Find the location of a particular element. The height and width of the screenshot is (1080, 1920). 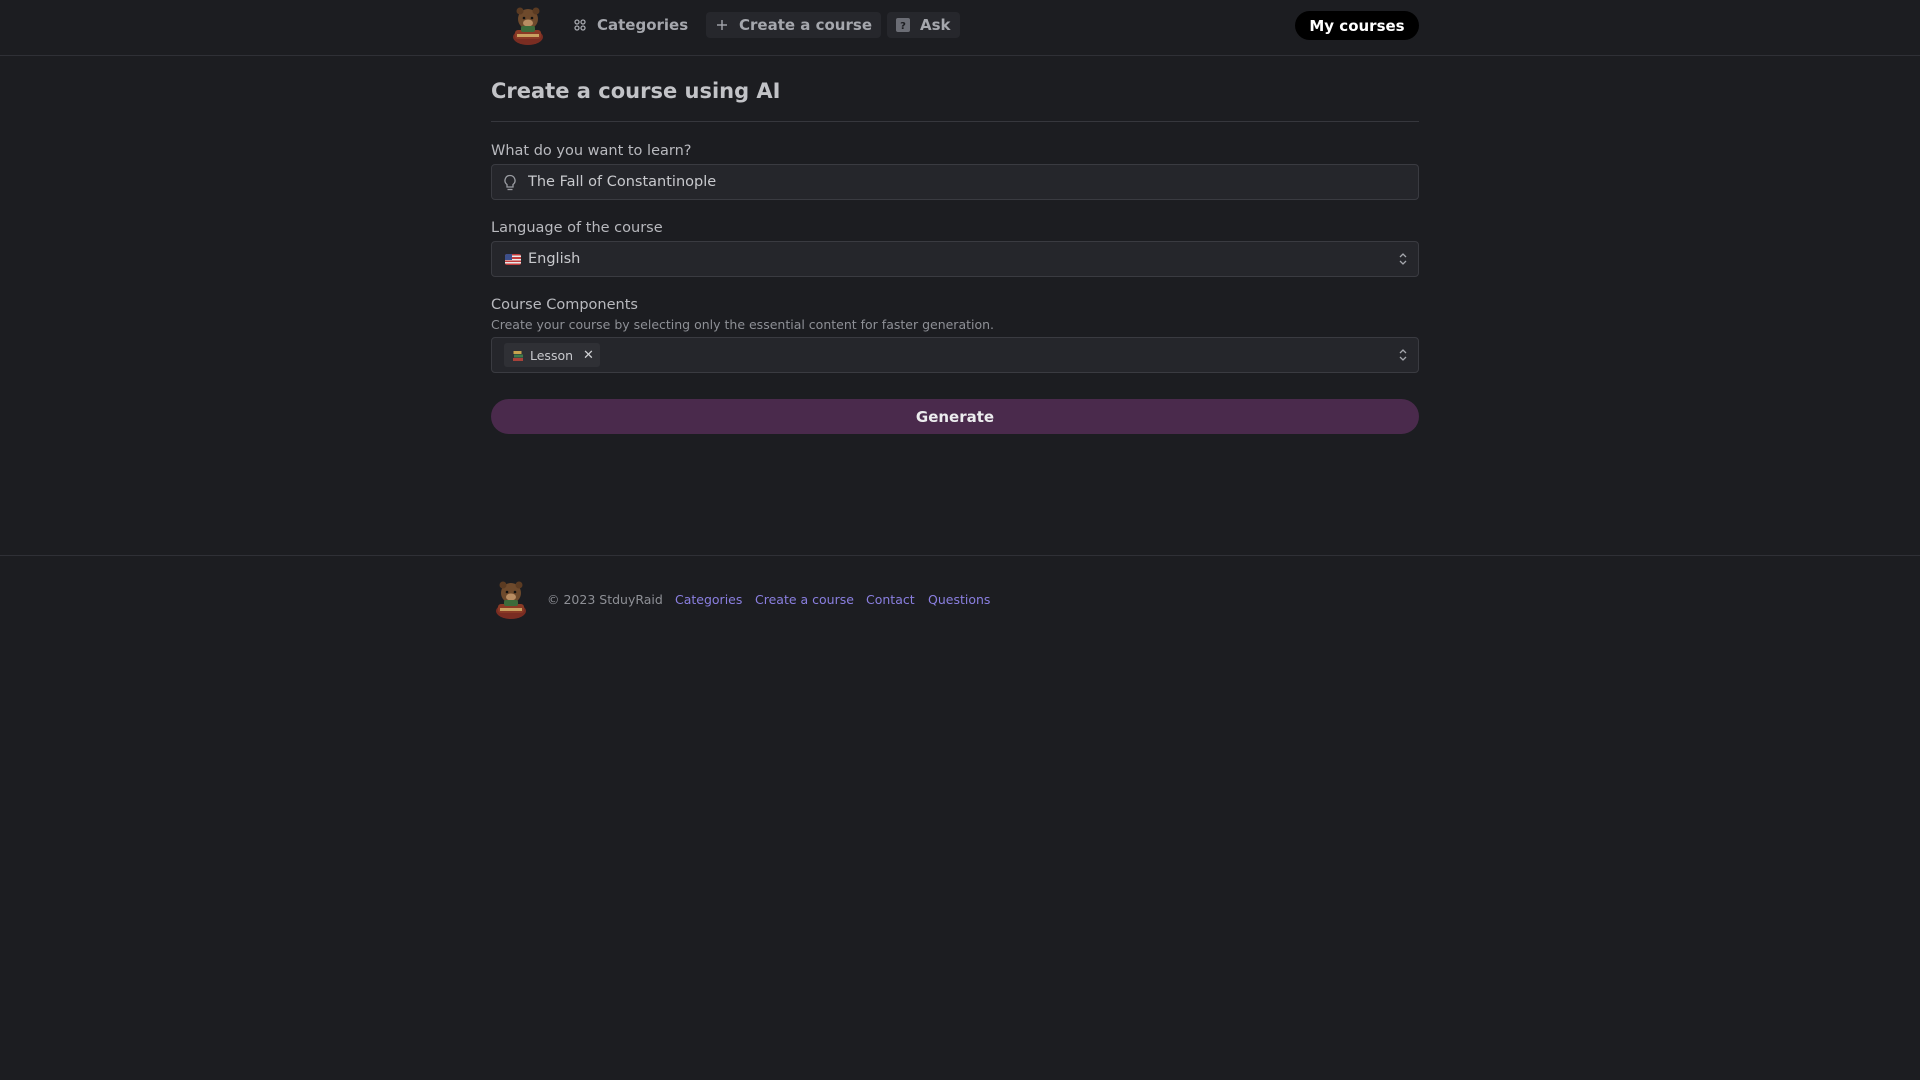

nav-categories: Categories is located at coordinates (630, 25).